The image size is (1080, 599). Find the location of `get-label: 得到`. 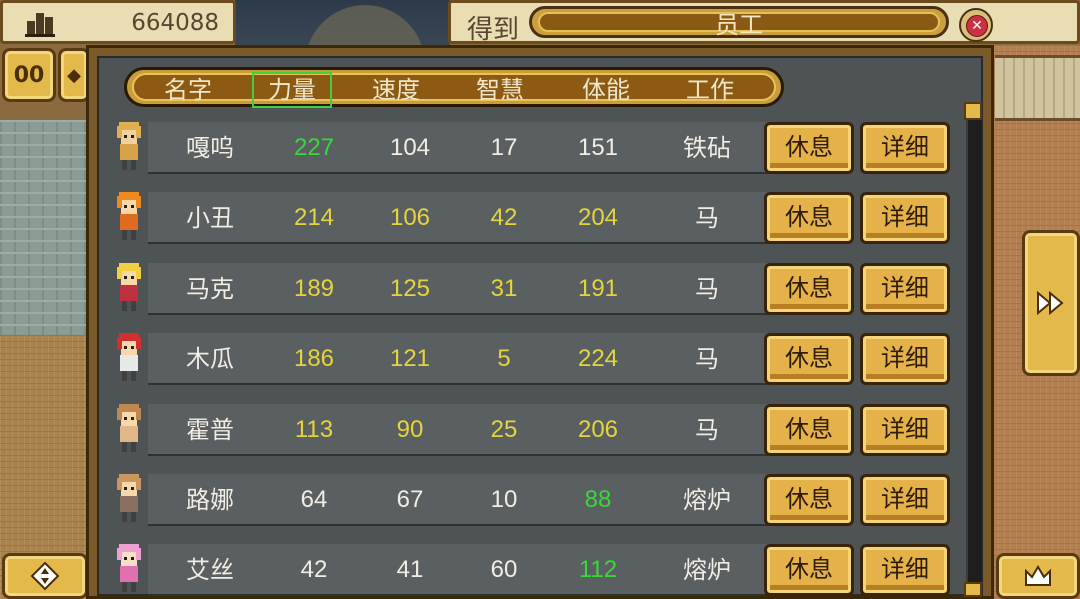

get-label: 得到 is located at coordinates (493, 30).